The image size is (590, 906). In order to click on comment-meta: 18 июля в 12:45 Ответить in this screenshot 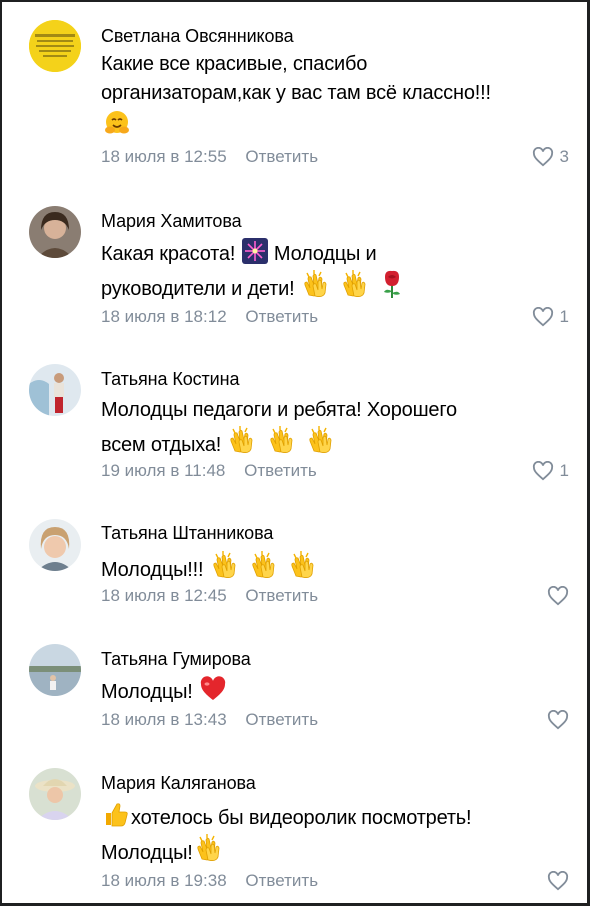, I will do `click(209, 596)`.